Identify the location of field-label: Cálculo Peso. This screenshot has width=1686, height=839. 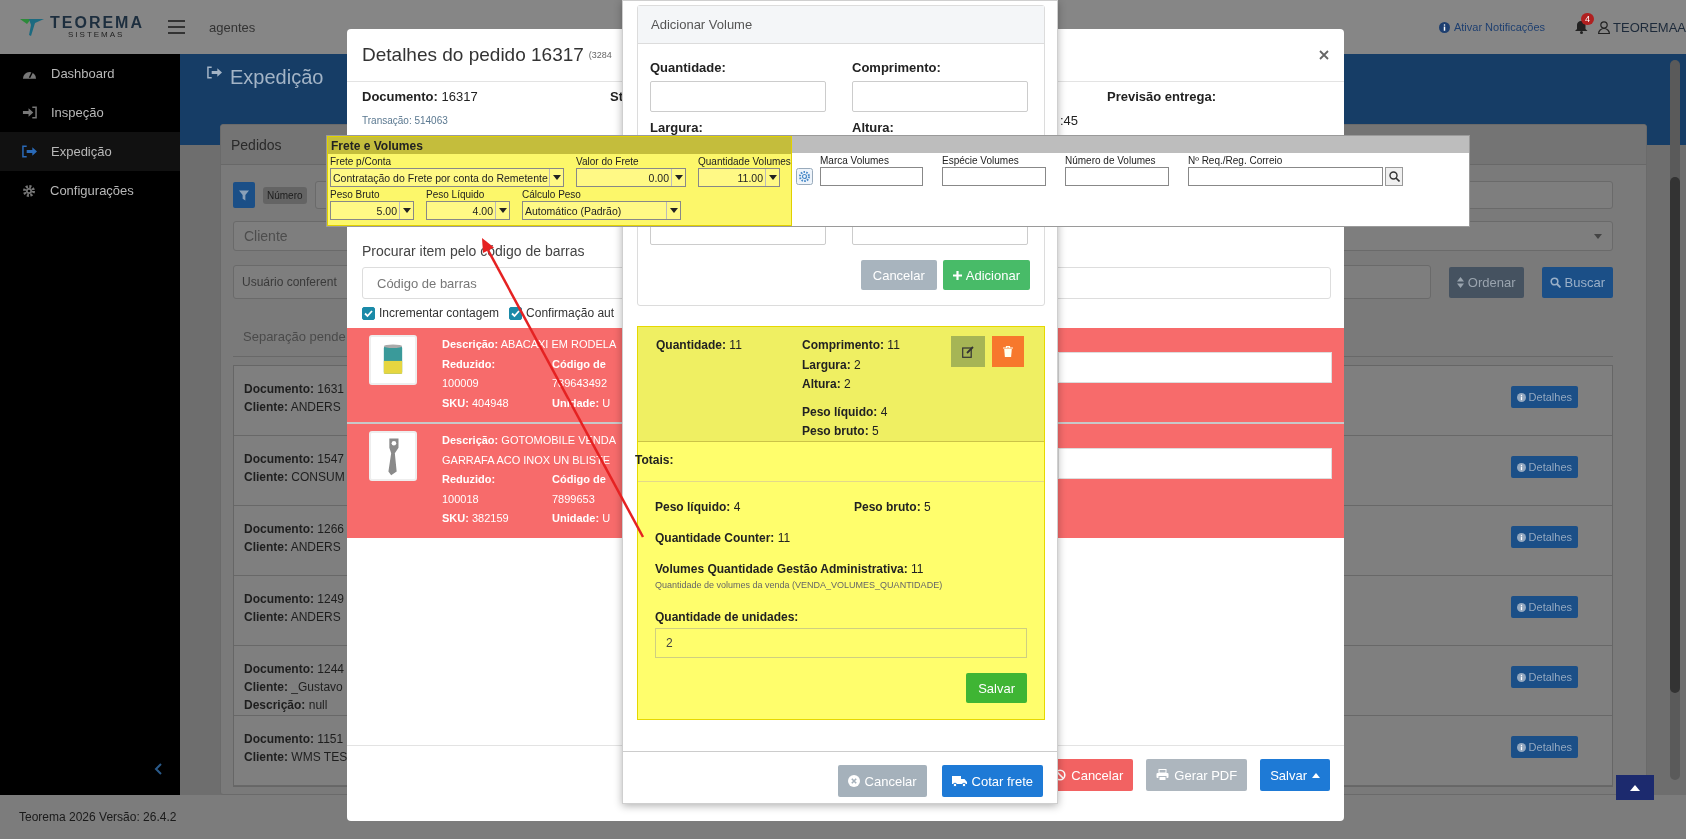
(552, 194).